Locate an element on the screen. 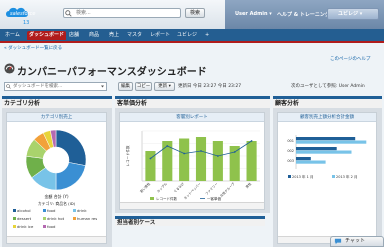 This screenshot has height=247, width=384. legend-label: 一客単価 is located at coordinates (214, 198).